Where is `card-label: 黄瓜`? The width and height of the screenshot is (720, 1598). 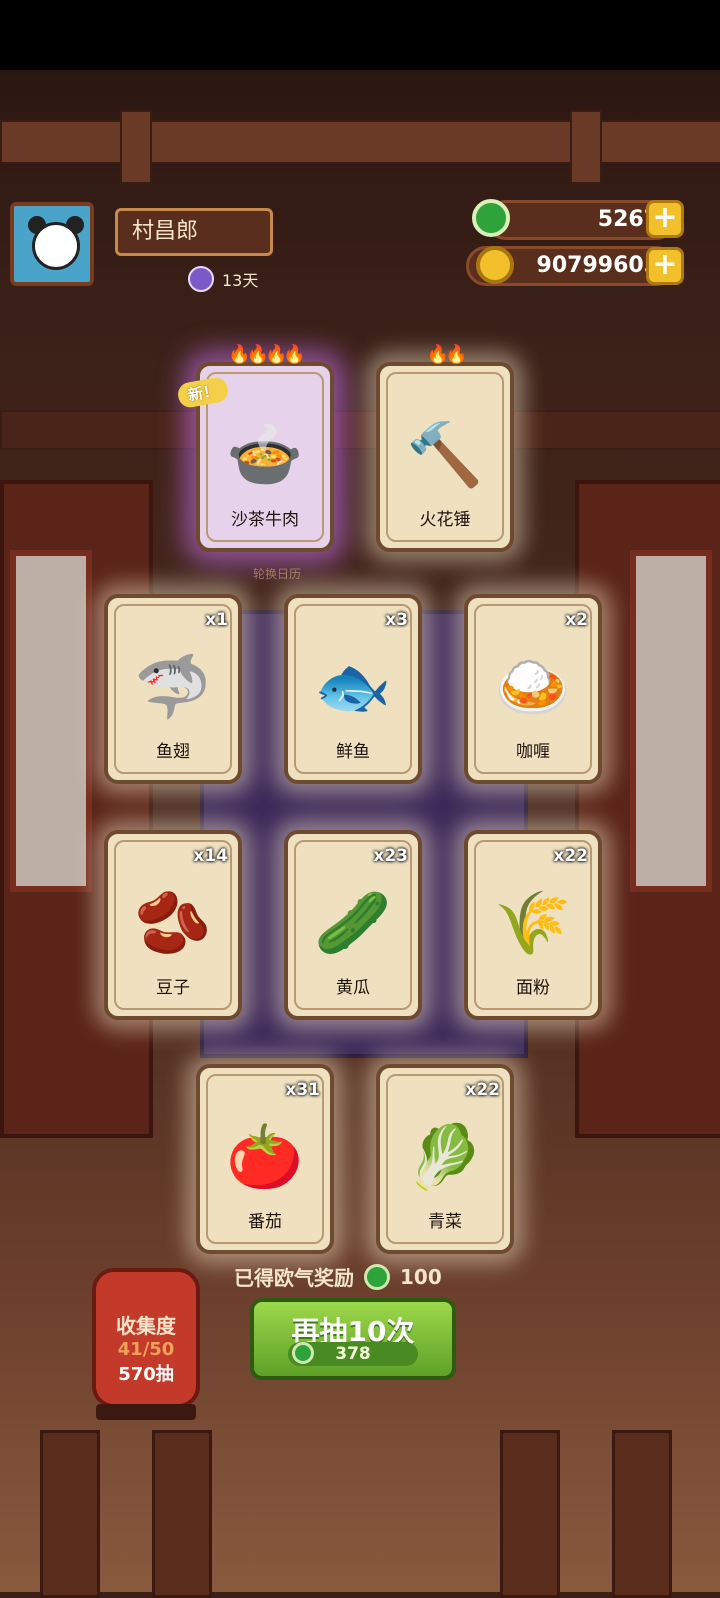 card-label: 黄瓜 is located at coordinates (353, 988).